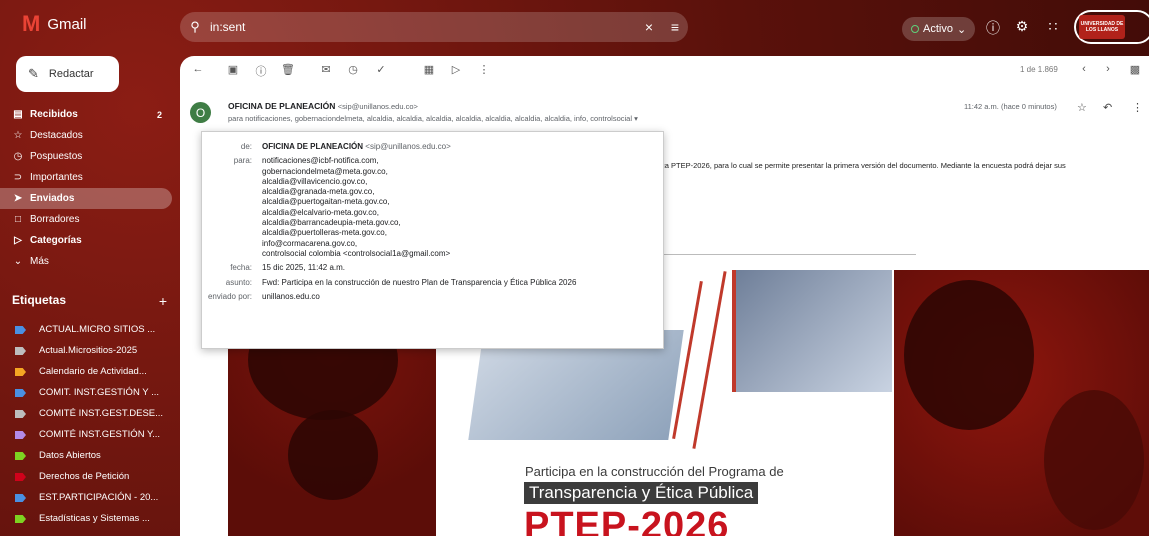  Describe the element at coordinates (86, 198) in the screenshot. I see `sidebar-item-sent: ➤ Enviados` at that location.